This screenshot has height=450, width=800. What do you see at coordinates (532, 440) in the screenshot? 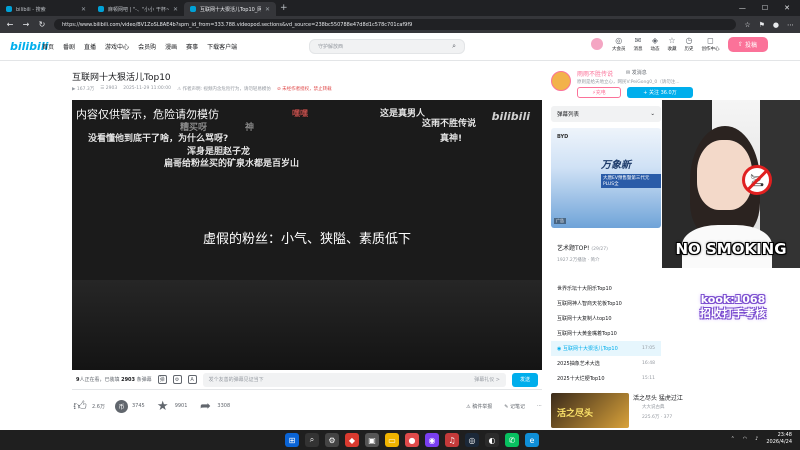
I see `edge-icon: e` at bounding box center [532, 440].